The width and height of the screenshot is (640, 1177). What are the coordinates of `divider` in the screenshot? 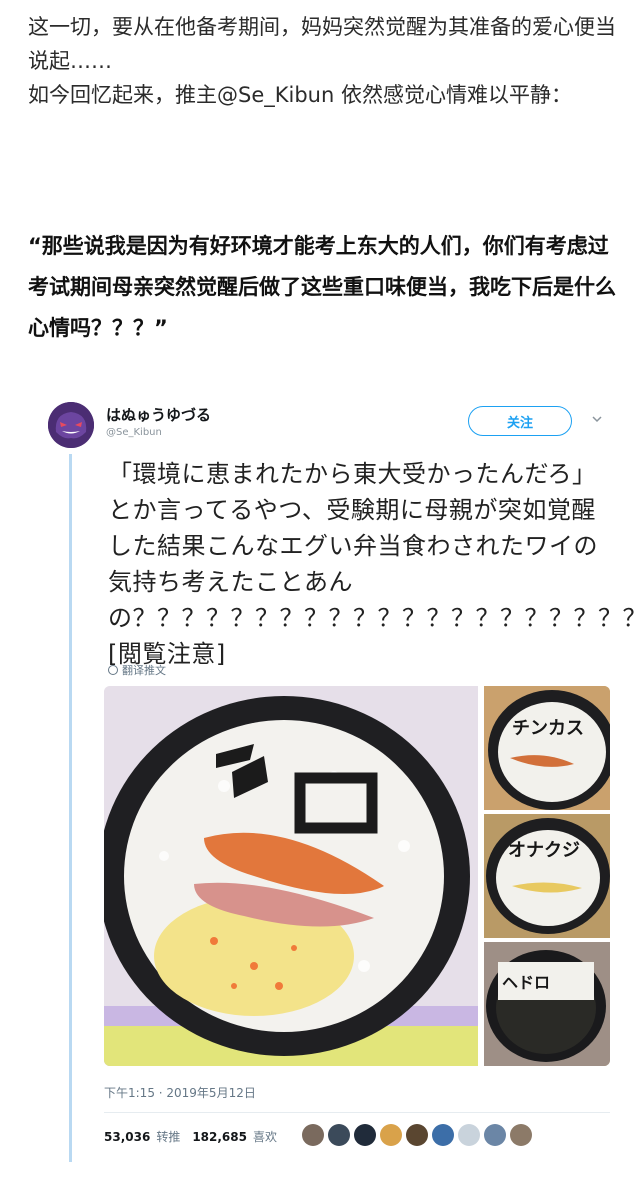 It's located at (357, 1112).